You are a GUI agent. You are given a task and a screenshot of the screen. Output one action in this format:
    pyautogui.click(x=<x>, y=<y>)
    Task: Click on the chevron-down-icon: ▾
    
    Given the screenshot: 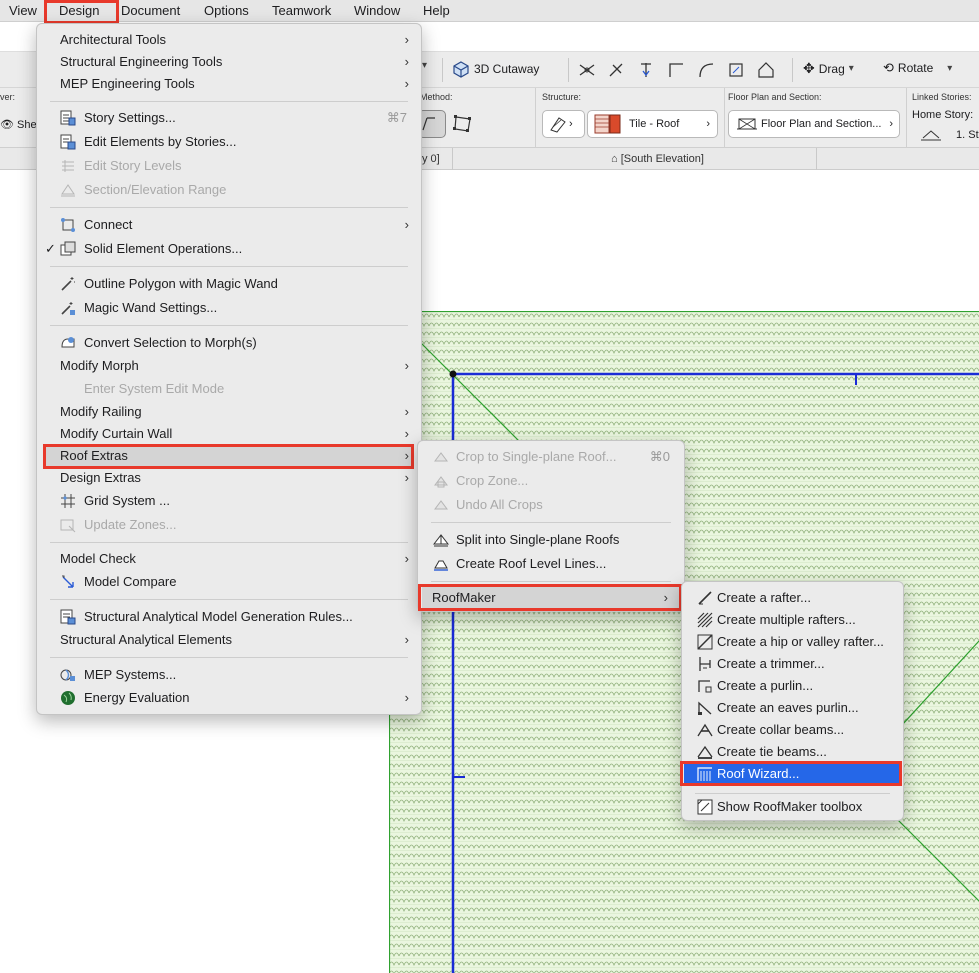 What is the action you would take?
    pyautogui.click(x=950, y=68)
    